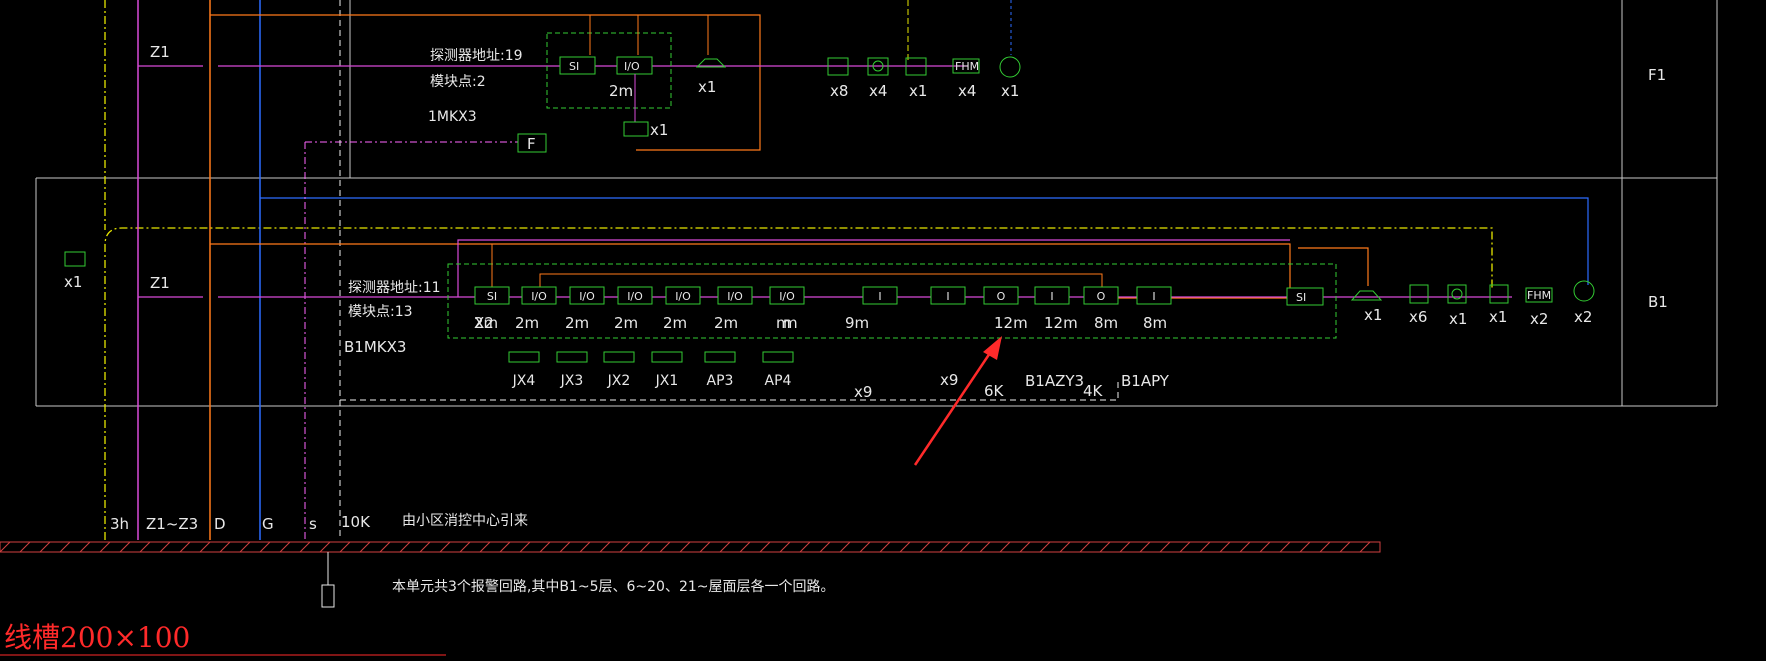 The width and height of the screenshot is (1766, 661). Describe the element at coordinates (531, 144) in the screenshot. I see `f1-f-box: F` at that location.